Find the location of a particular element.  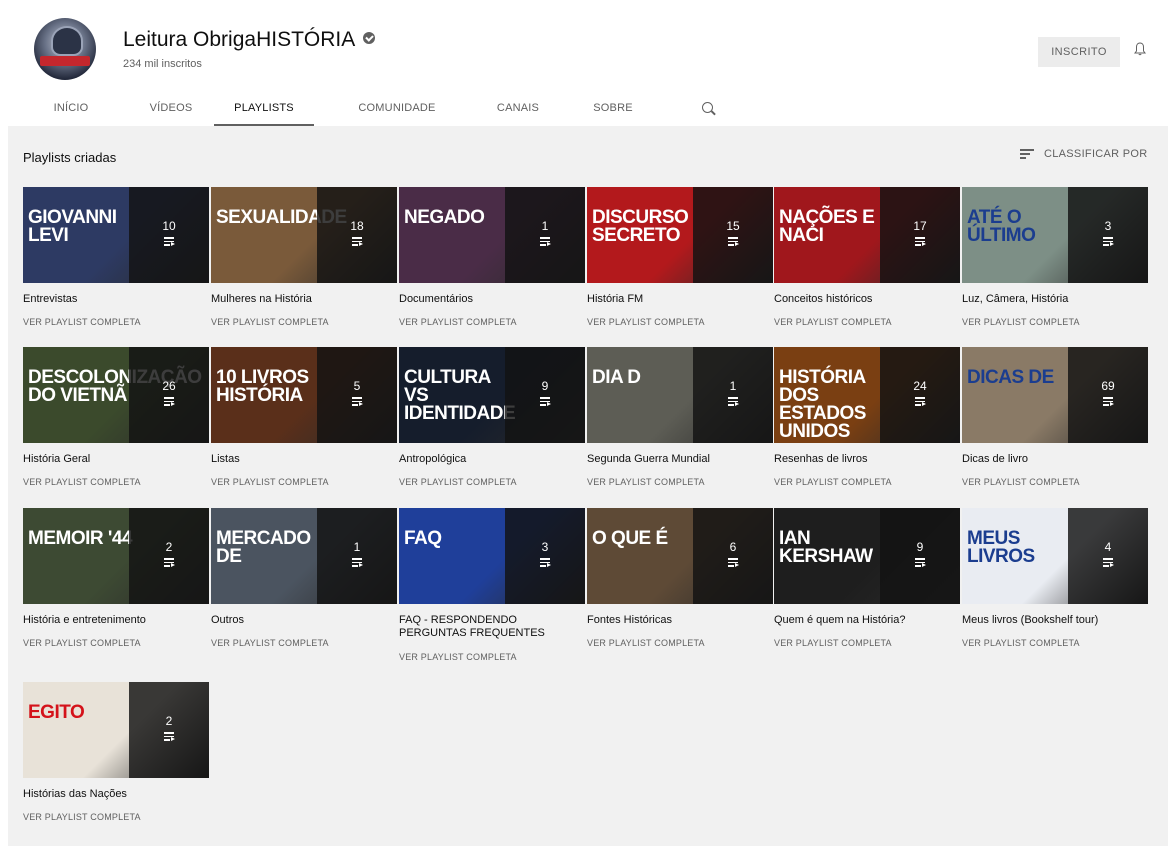

playlist-title: Fontes Históricas is located at coordinates (680, 620).